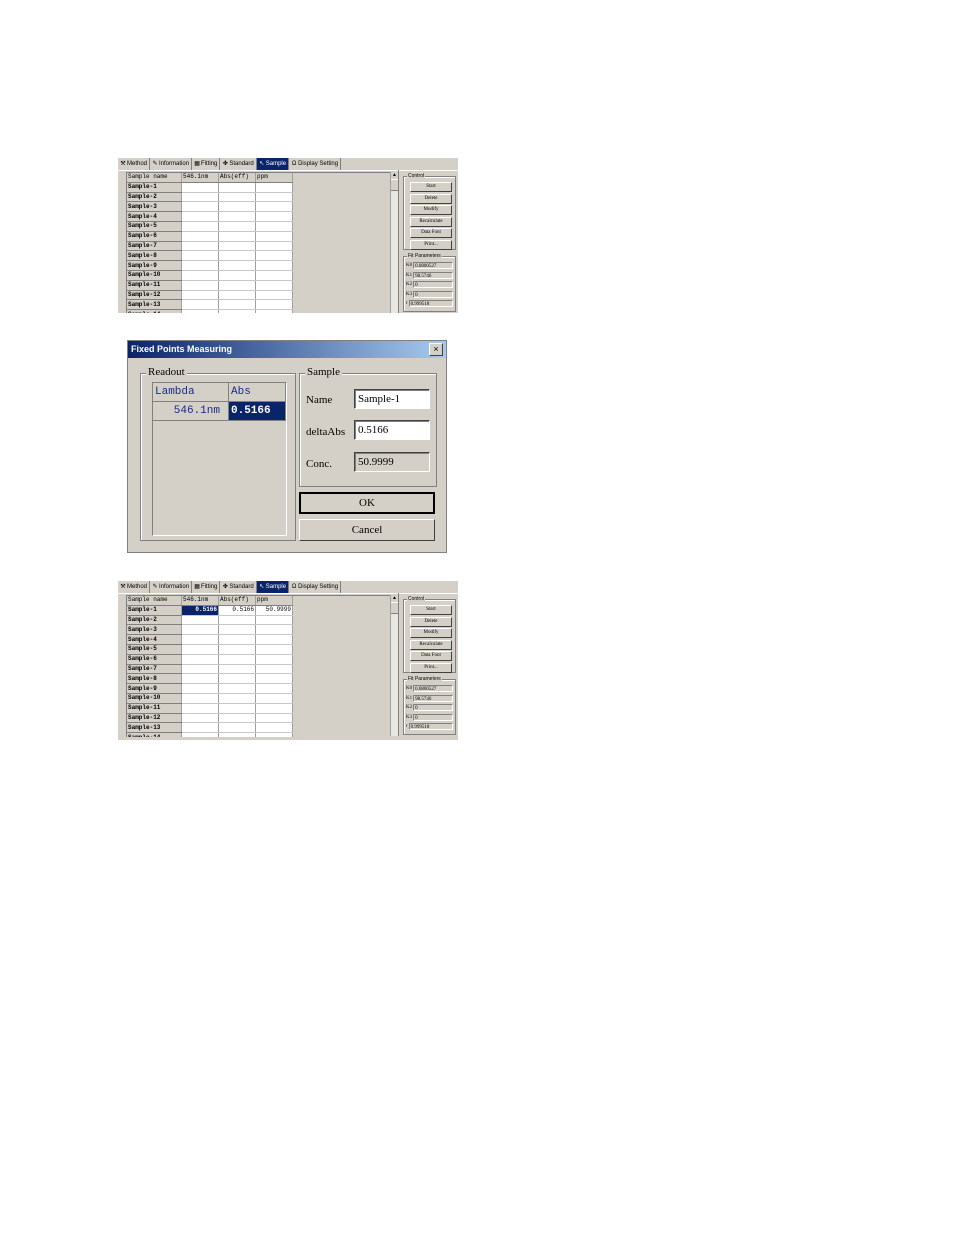 Image resolution: width=954 pixels, height=1235 pixels. Describe the element at coordinates (238, 587) in the screenshot. I see `tab-standard: ✤ Standard` at that location.